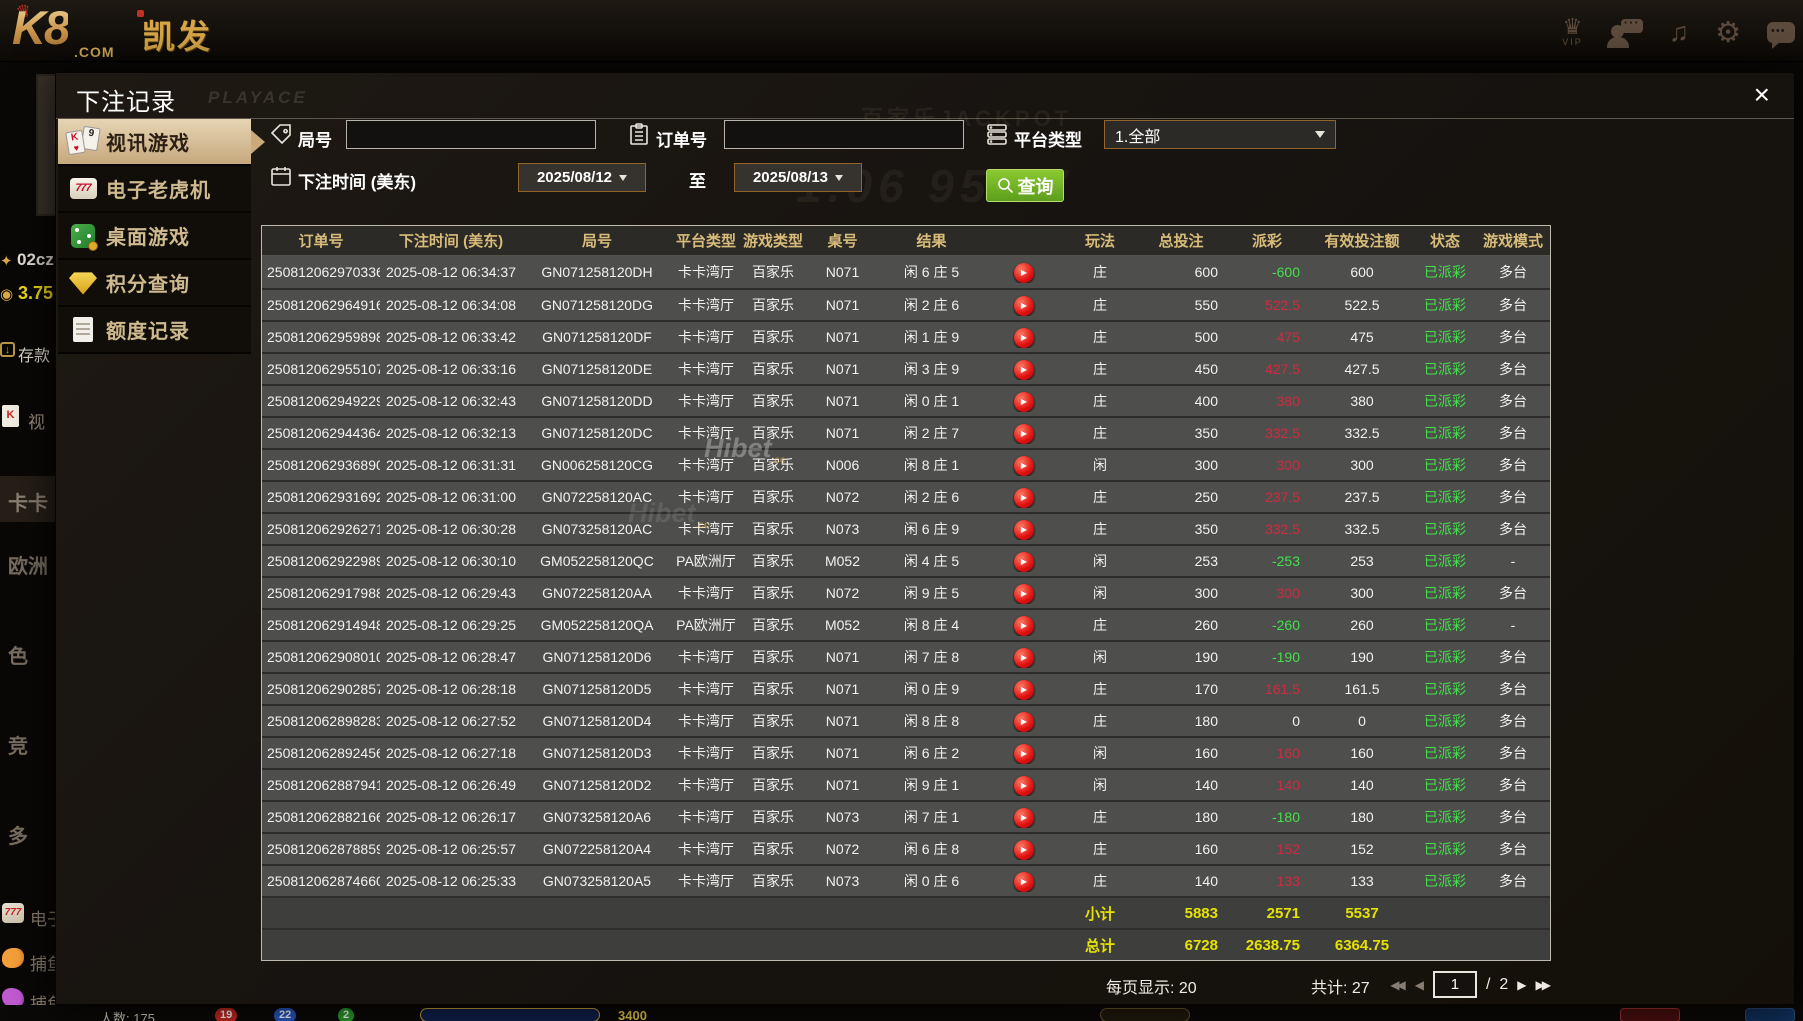  What do you see at coordinates (1781, 35) in the screenshot?
I see `chat-bubble-icon` at bounding box center [1781, 35].